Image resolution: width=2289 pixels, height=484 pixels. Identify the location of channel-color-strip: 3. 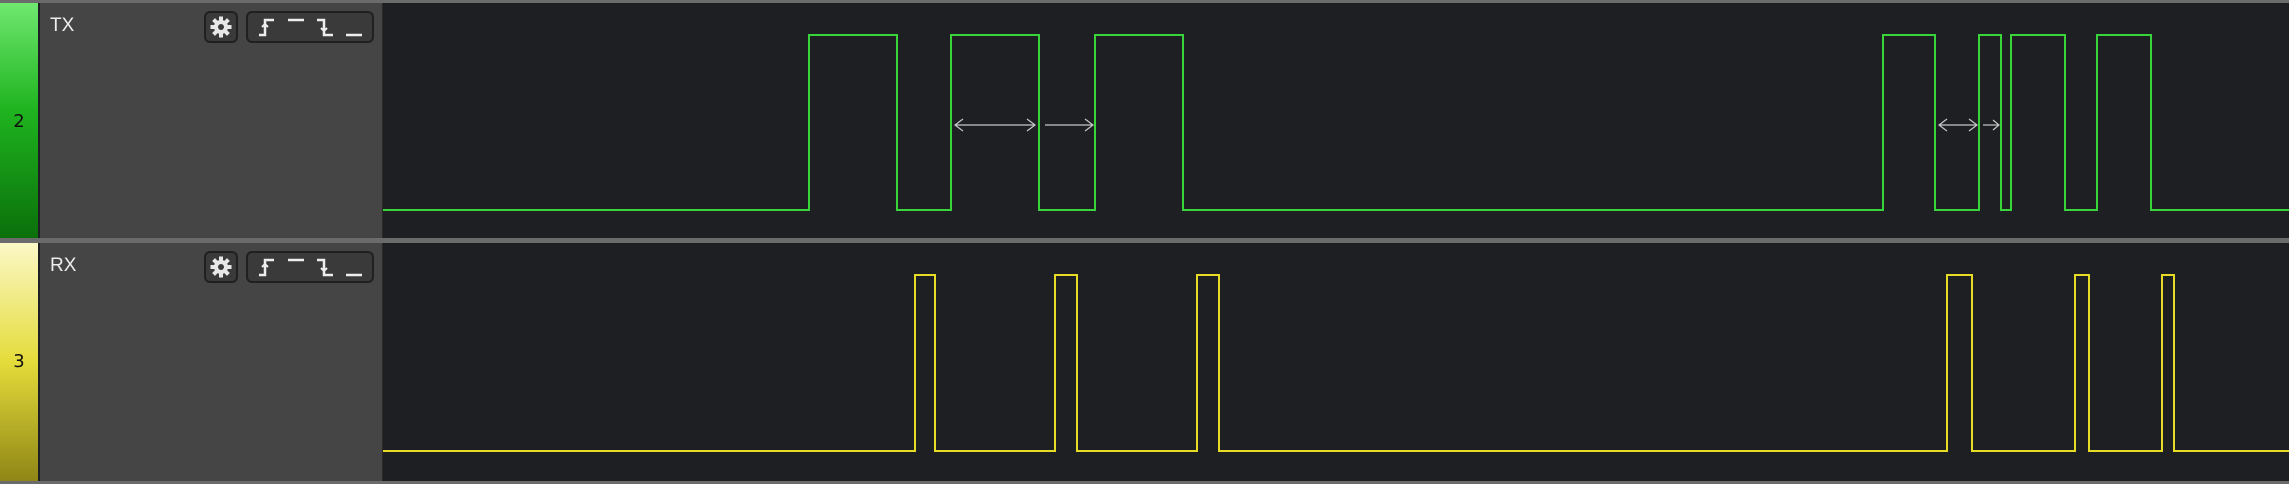
(19, 362).